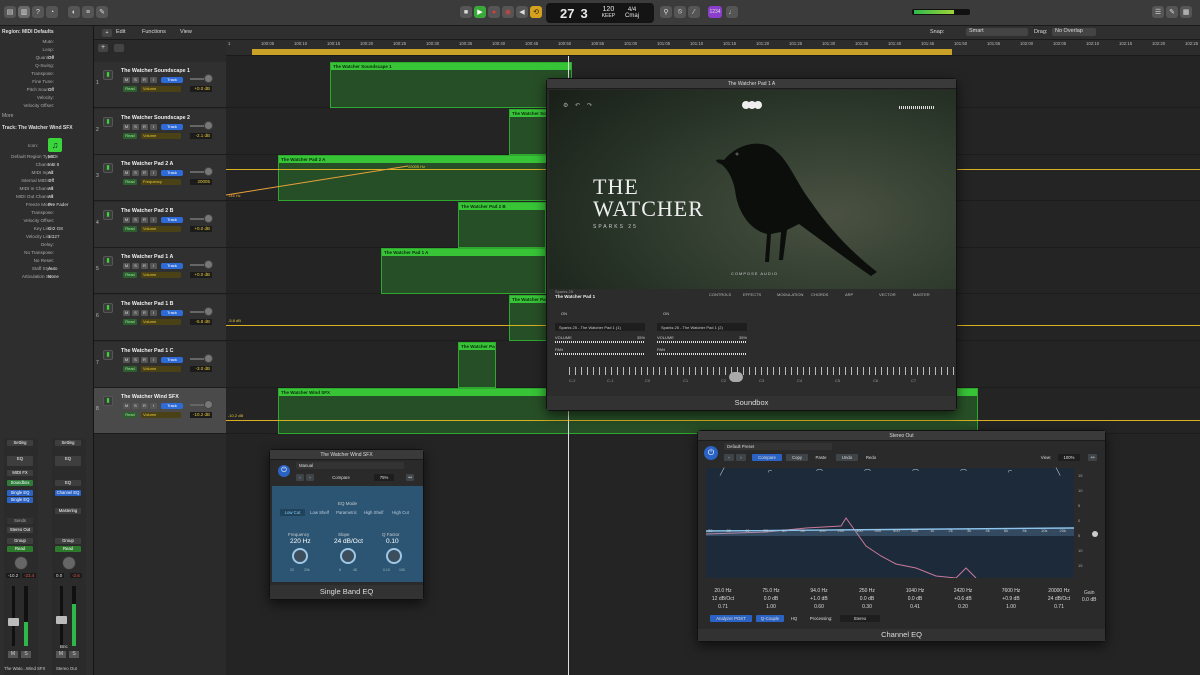 The width and height of the screenshot is (1200, 675). I want to click on track-param-row: Articulation Set: None, so click(46, 277).